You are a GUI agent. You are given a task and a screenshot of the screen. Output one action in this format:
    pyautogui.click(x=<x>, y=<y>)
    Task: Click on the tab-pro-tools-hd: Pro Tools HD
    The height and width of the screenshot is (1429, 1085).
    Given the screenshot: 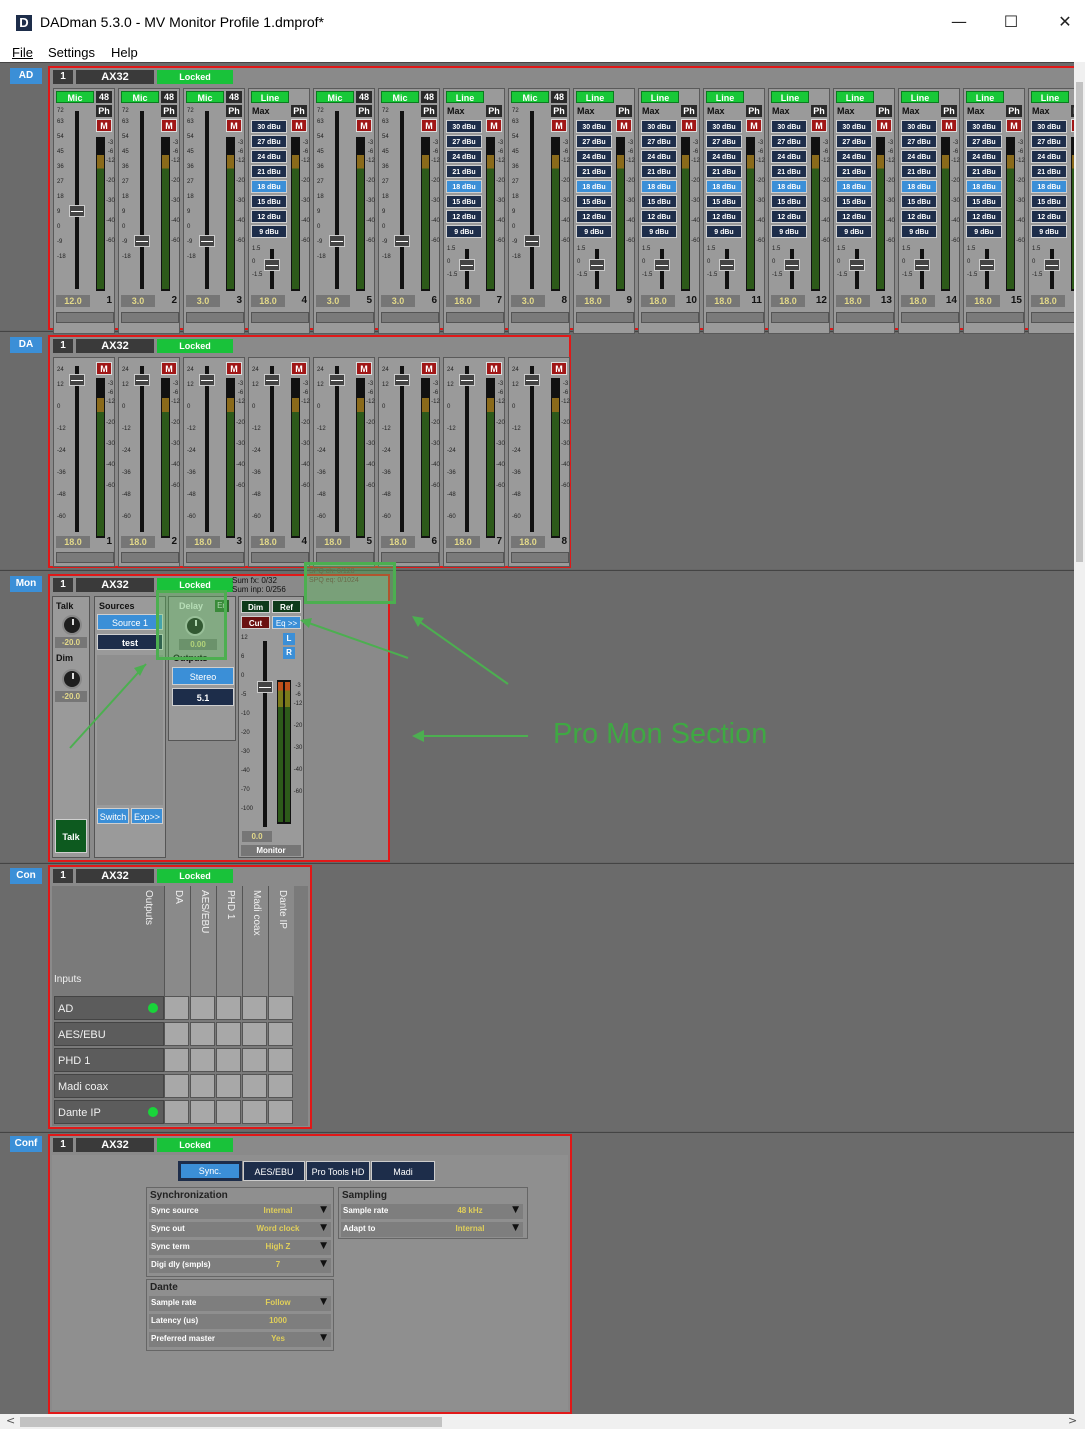 What is the action you would take?
    pyautogui.click(x=338, y=1171)
    